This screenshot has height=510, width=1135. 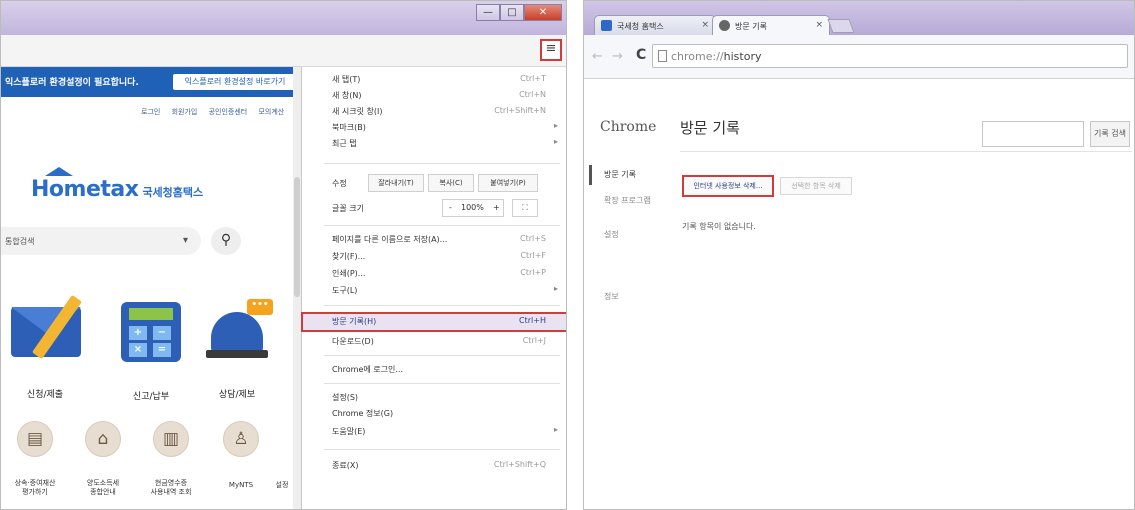 I want to click on sidebar-item-about: 정보, so click(x=611, y=296).